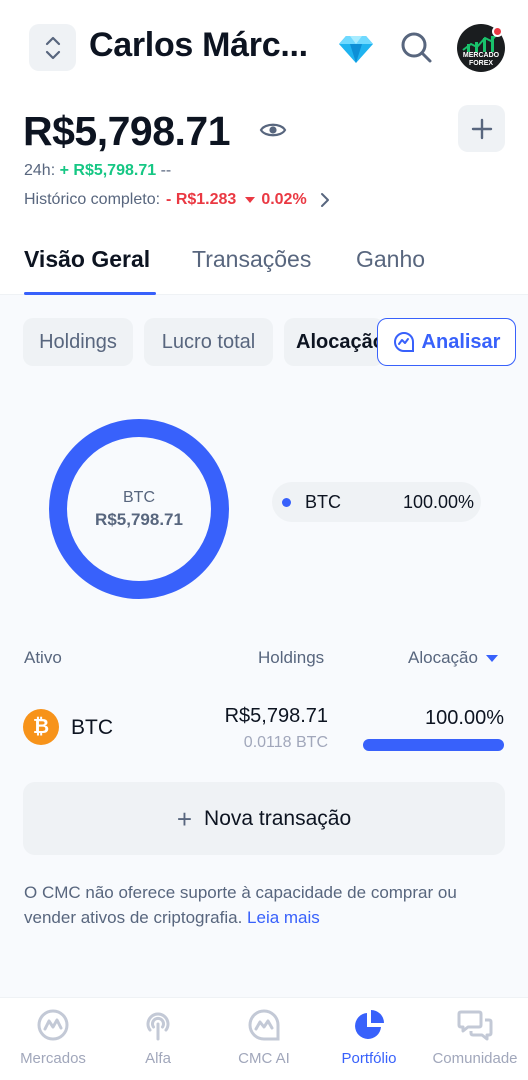 This screenshot has width=528, height=1080. Describe the element at coordinates (53, 1025) in the screenshot. I see `cmc-logo-icon` at that location.